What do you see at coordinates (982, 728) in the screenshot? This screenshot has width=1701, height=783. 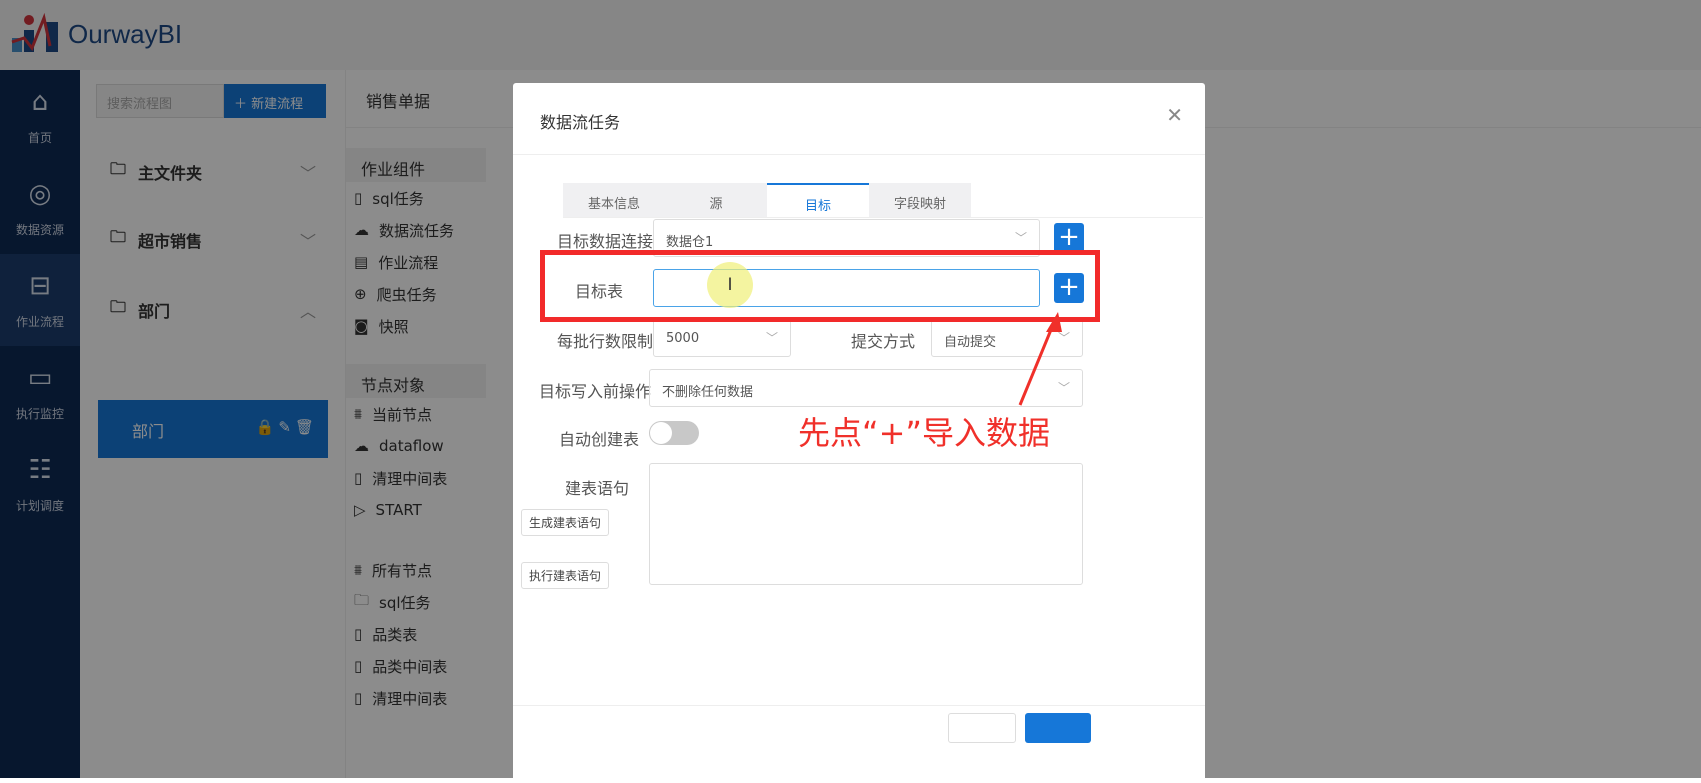 I see `cancel-button` at bounding box center [982, 728].